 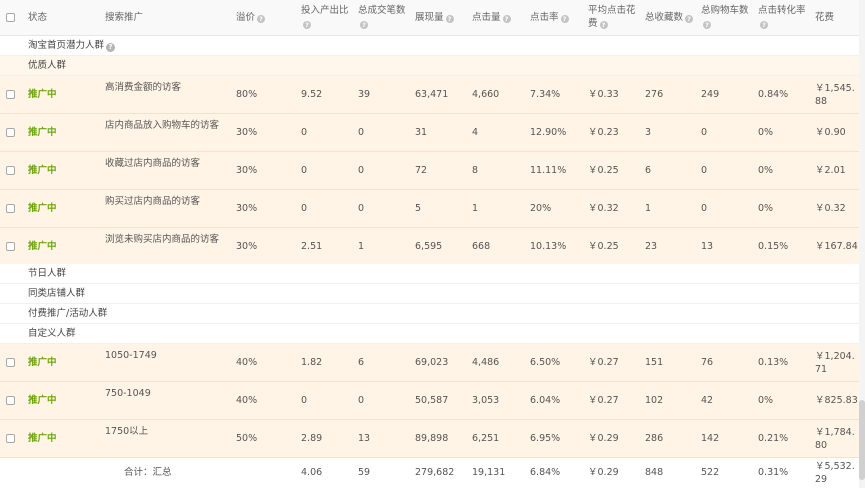 What do you see at coordinates (491, 17) in the screenshot?
I see `header-clicks: 点击量?` at bounding box center [491, 17].